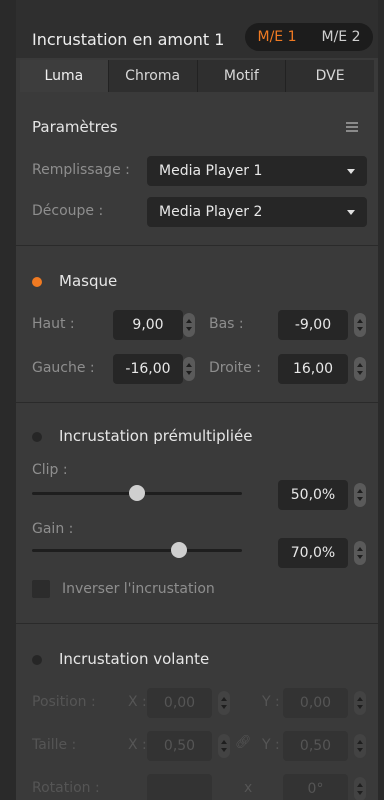  What do you see at coordinates (313, 325) in the screenshot?
I see `mask-bottom-input: -9,00` at bounding box center [313, 325].